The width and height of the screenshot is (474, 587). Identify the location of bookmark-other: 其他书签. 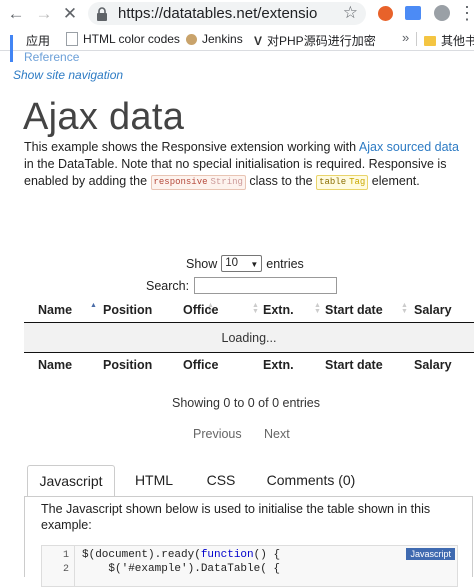
(449, 40).